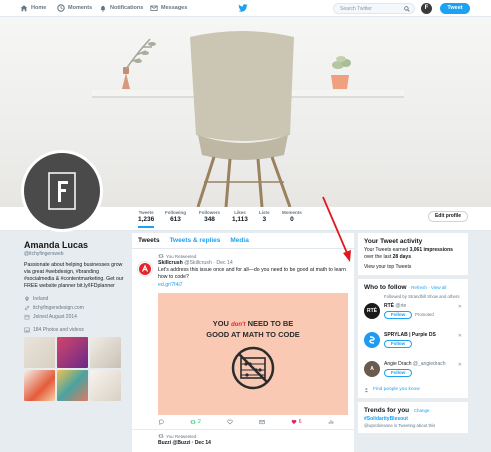 The width and height of the screenshot is (491, 452). What do you see at coordinates (448, 216) in the screenshot?
I see `edit-profile-button: Edit profile` at bounding box center [448, 216].